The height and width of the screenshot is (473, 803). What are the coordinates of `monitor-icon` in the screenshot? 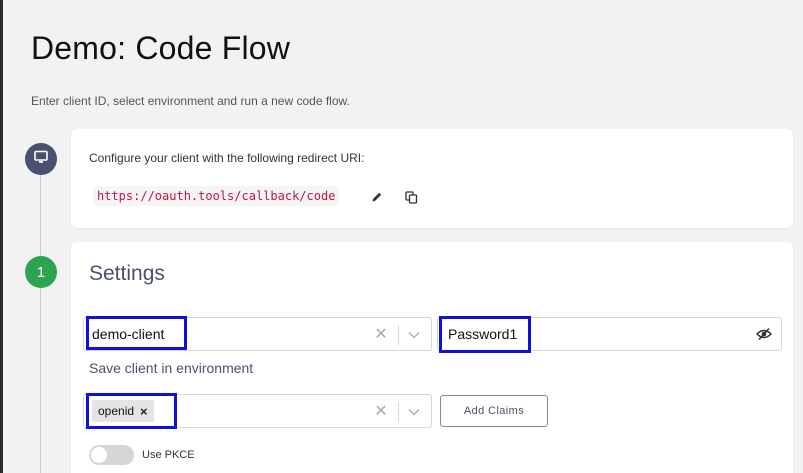 It's located at (41, 159).